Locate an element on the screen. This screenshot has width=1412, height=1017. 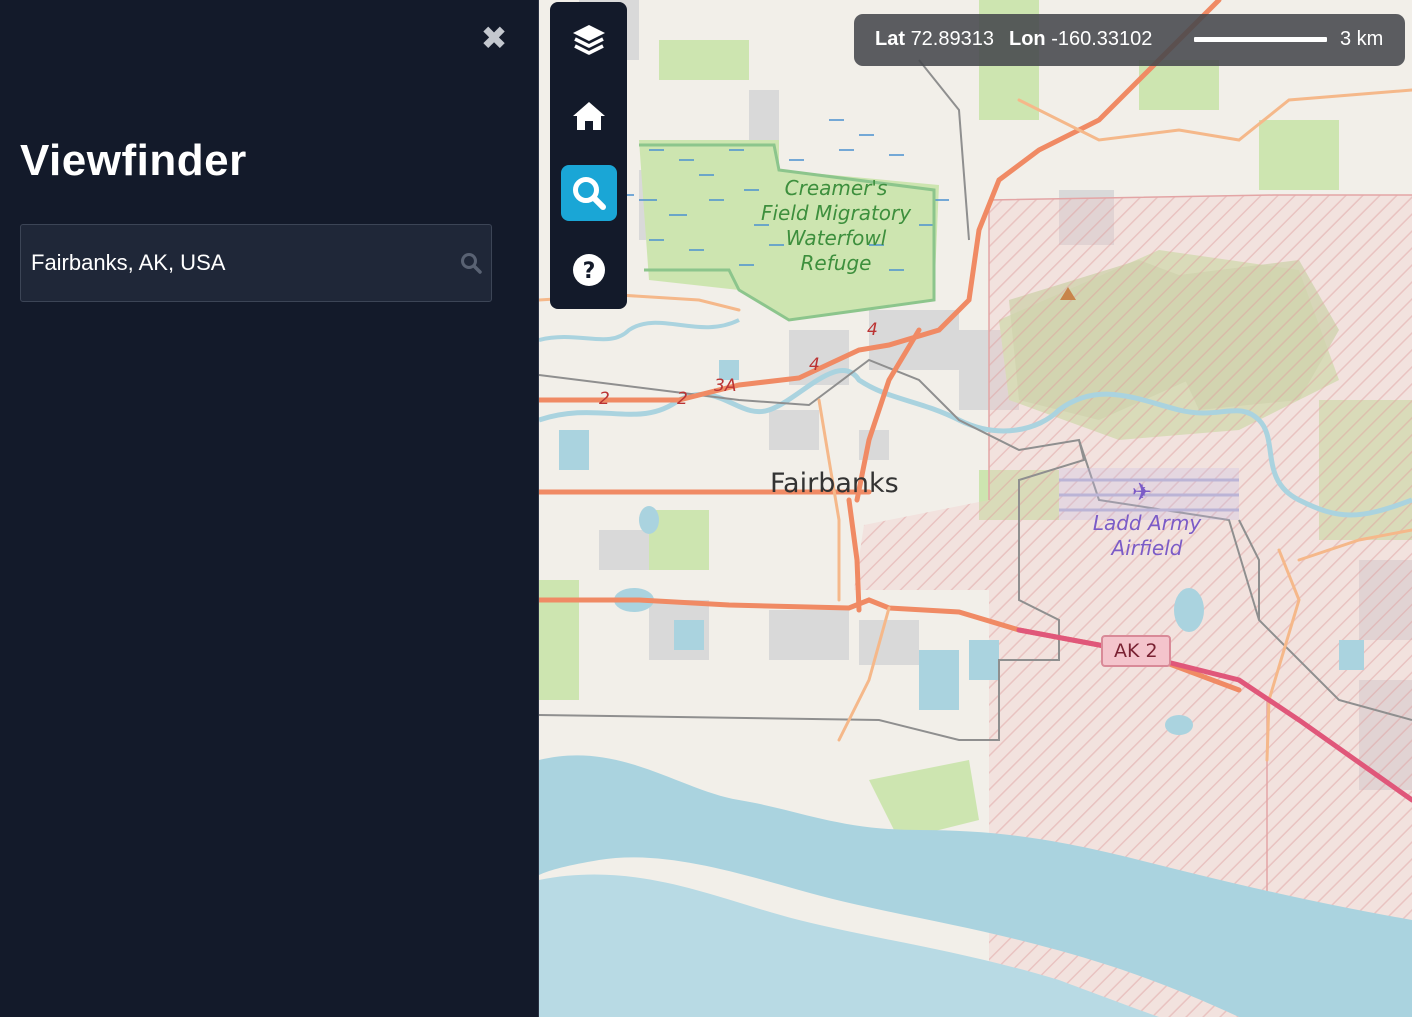
home-icon is located at coordinates (589, 116).